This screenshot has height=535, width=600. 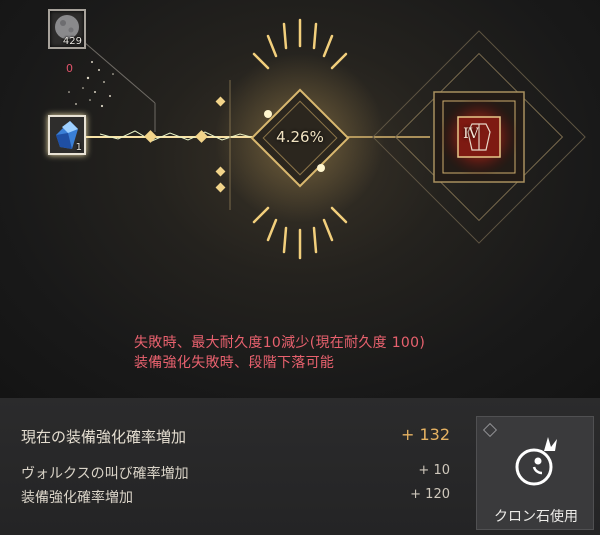 What do you see at coordinates (77, 498) in the screenshot?
I see `enhance-bonus-label: 装備強化確率増加` at bounding box center [77, 498].